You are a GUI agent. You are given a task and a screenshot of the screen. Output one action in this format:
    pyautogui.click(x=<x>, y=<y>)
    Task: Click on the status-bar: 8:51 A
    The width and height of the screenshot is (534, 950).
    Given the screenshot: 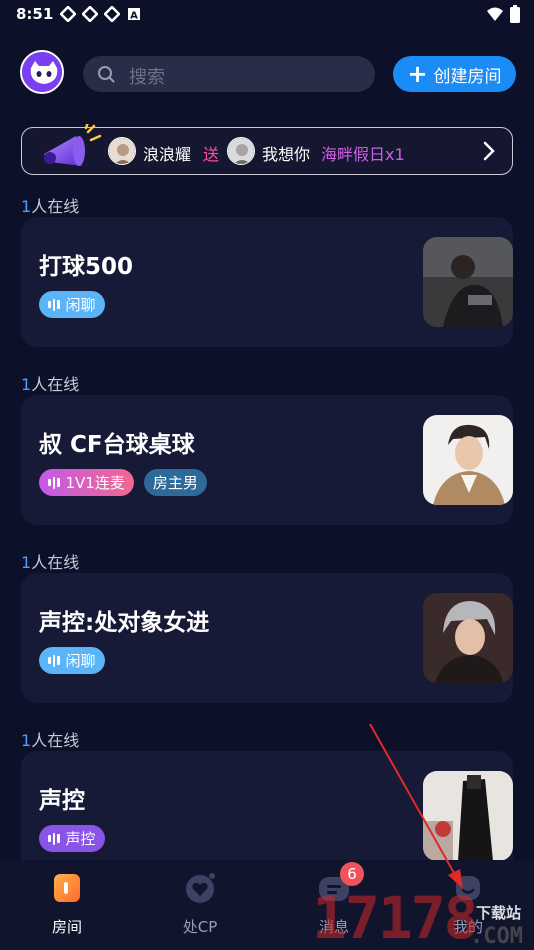 What is the action you would take?
    pyautogui.click(x=267, y=15)
    